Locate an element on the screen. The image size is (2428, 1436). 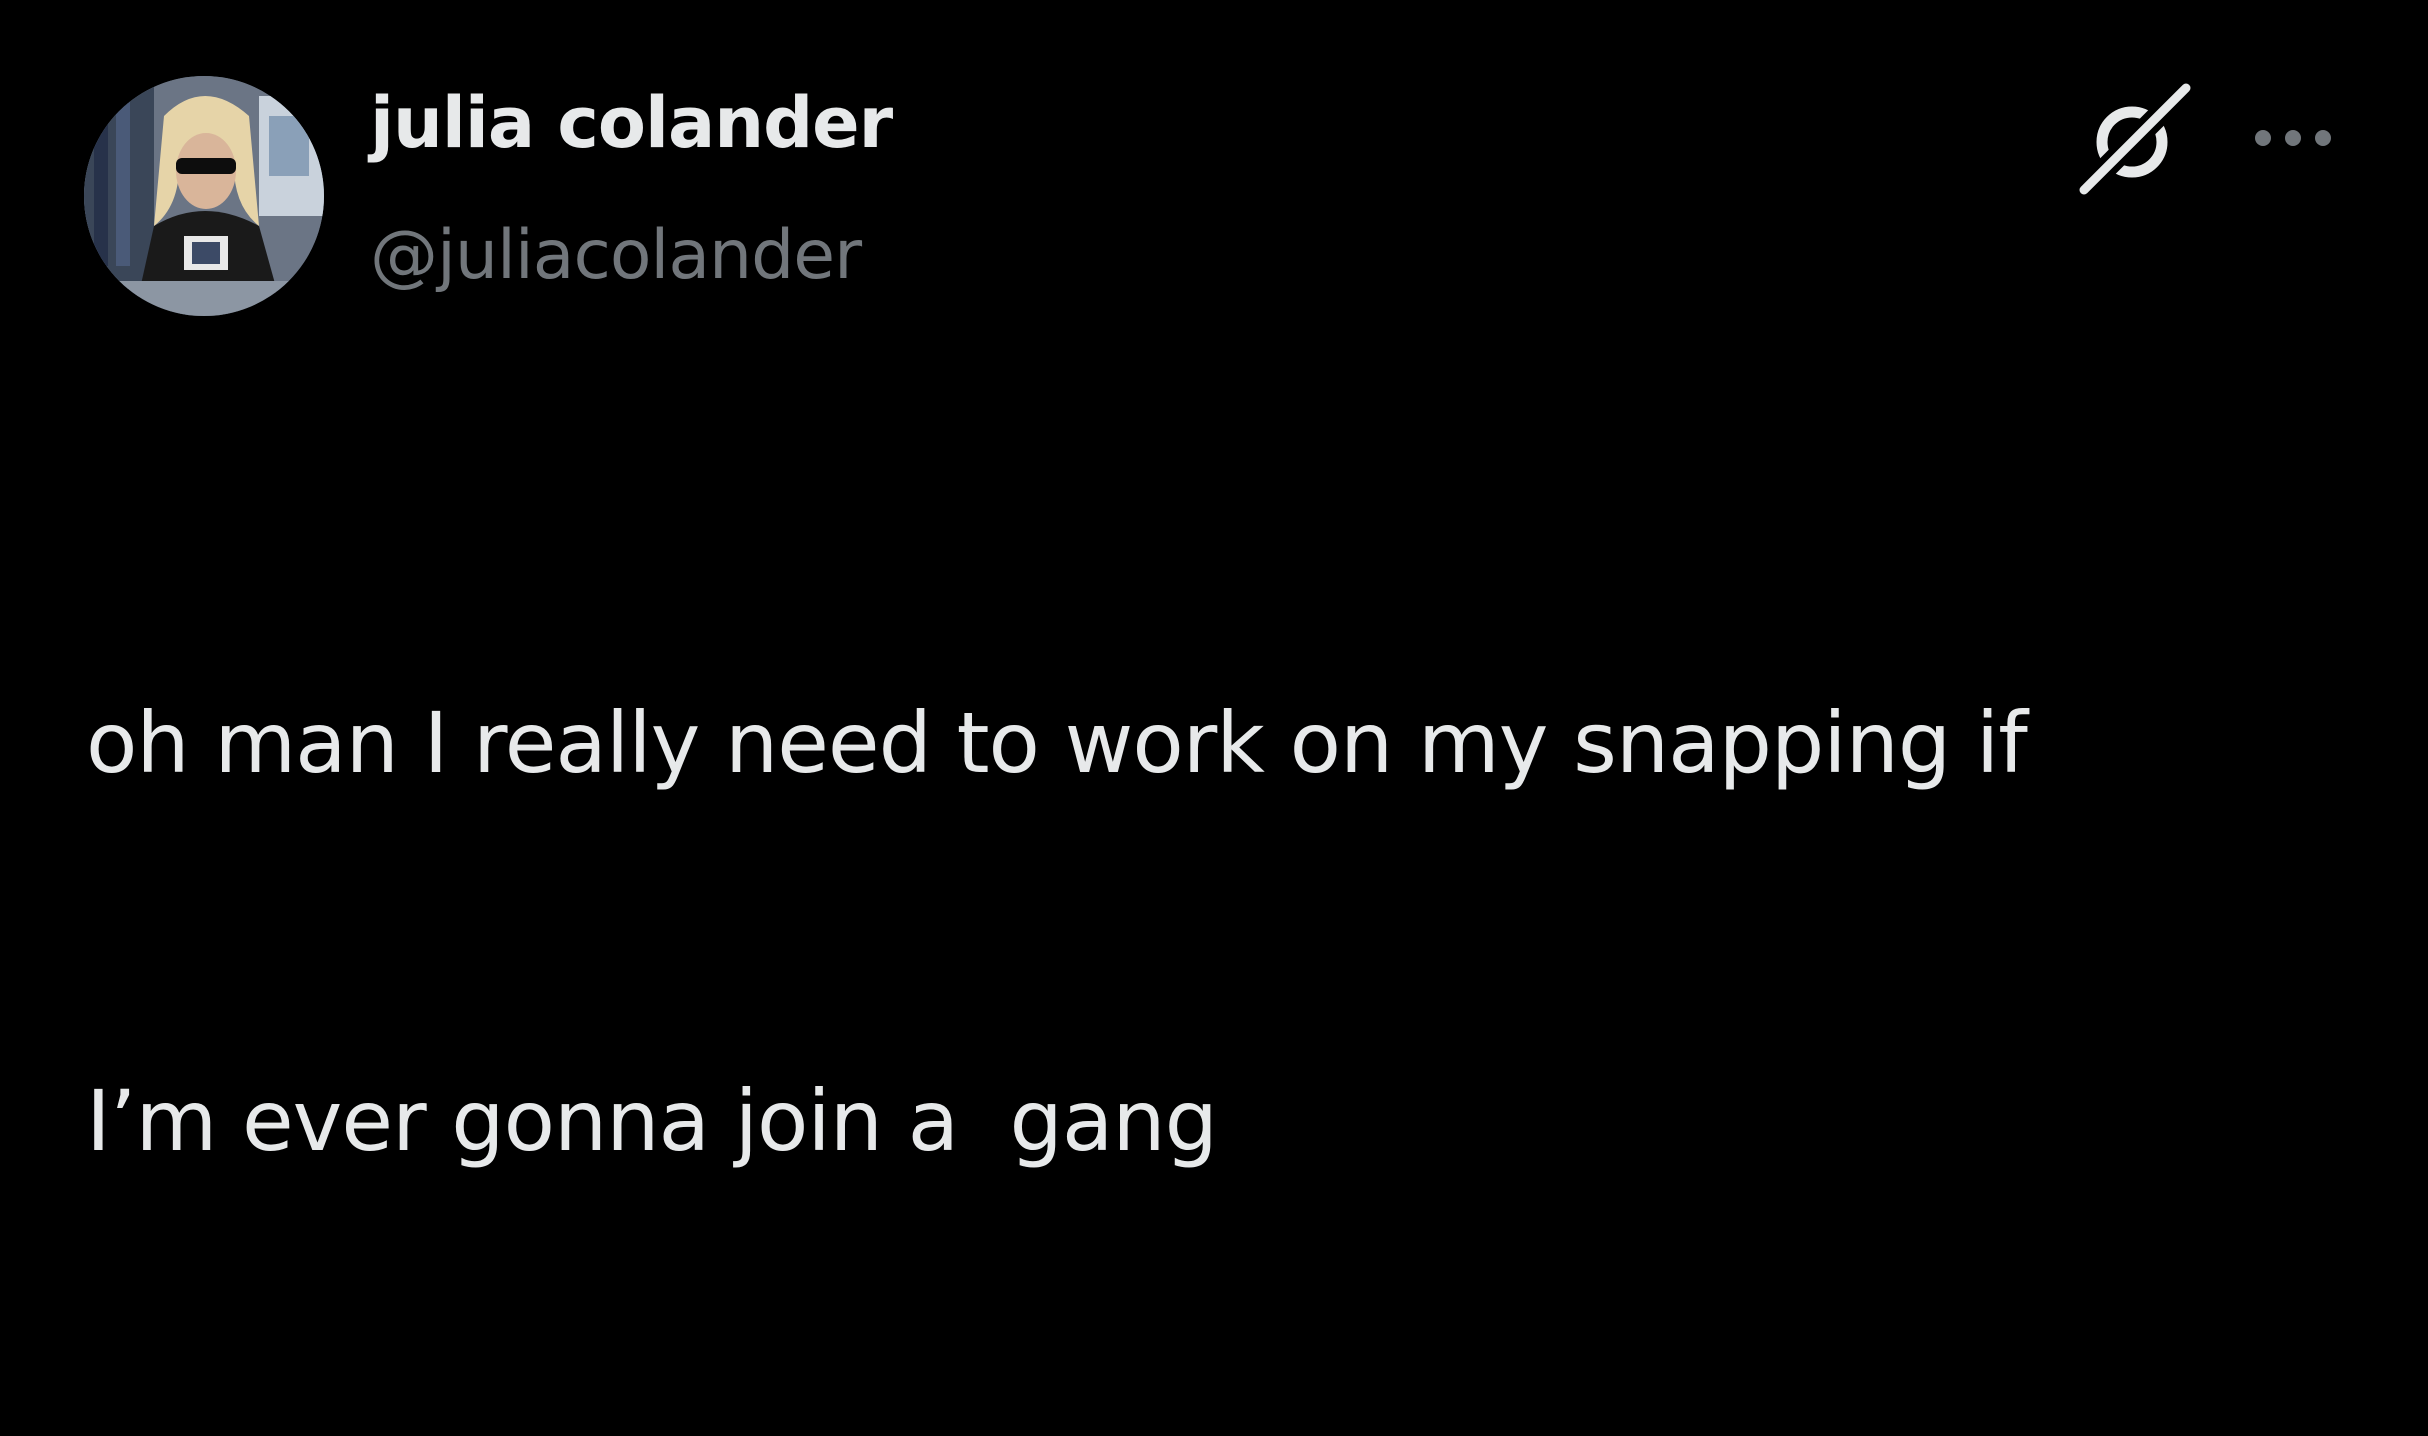
profile-photo-icon is located at coordinates (204, 196).